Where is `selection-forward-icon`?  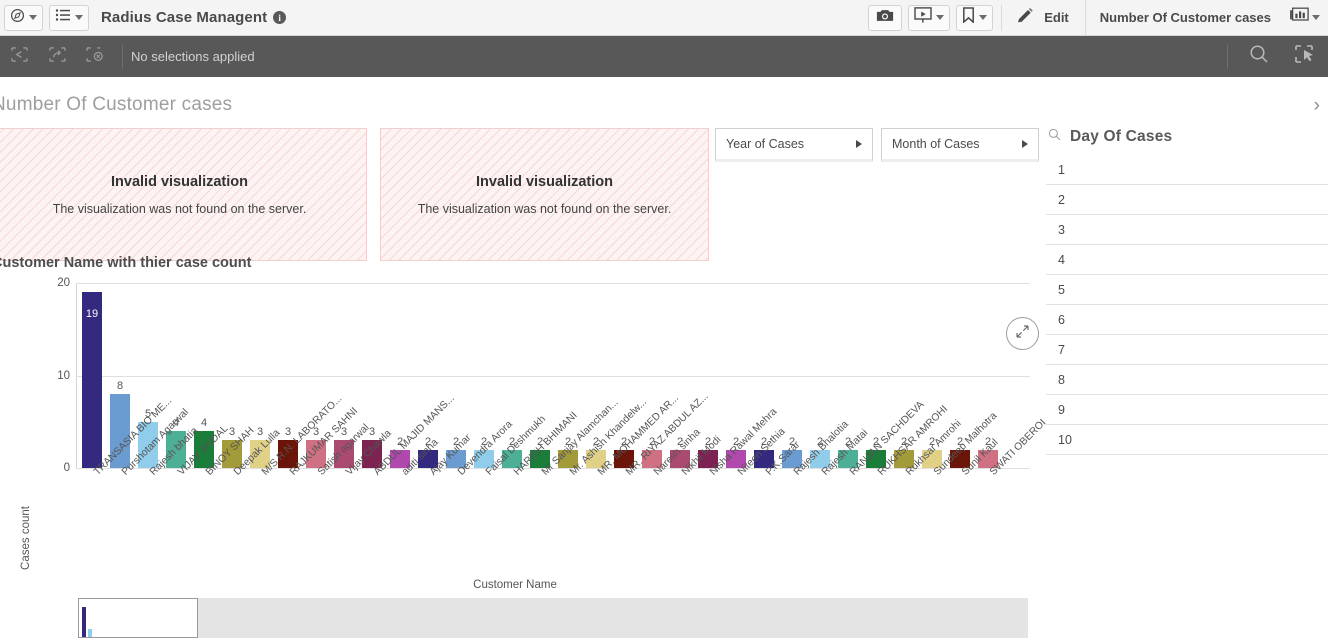
selection-forward-icon is located at coordinates (57, 56).